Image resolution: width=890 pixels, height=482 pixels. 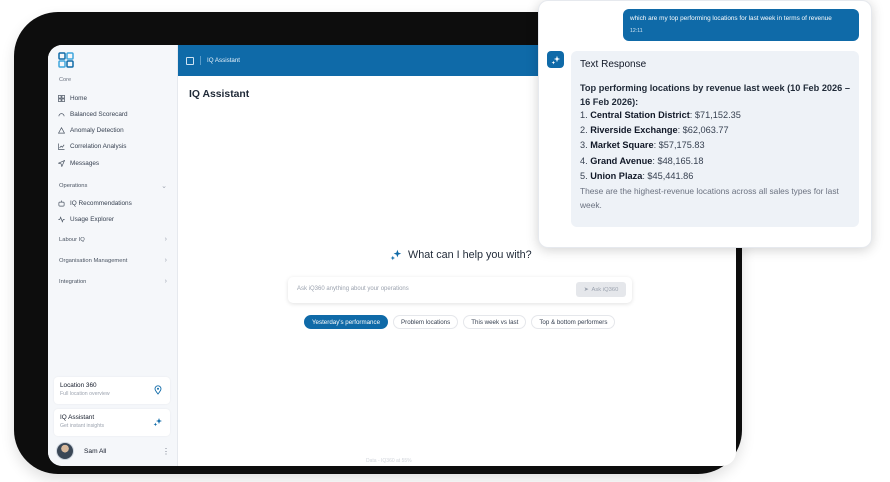 What do you see at coordinates (82, 426) in the screenshot?
I see `card-subtitle: Get instant insights` at bounding box center [82, 426].